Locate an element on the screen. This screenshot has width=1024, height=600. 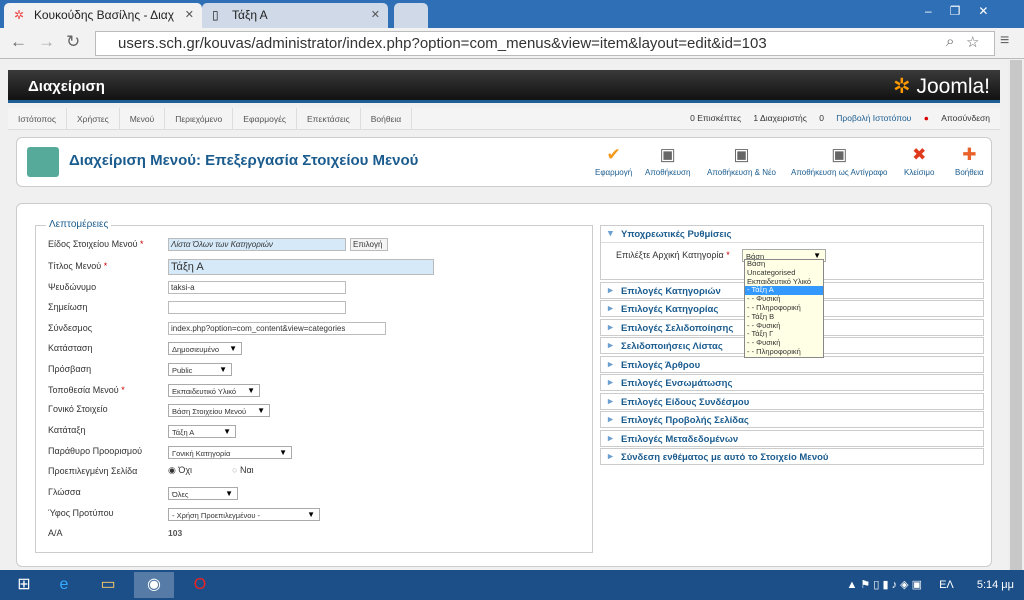
save-new-icon: ▣ is located at coordinates (741, 154).